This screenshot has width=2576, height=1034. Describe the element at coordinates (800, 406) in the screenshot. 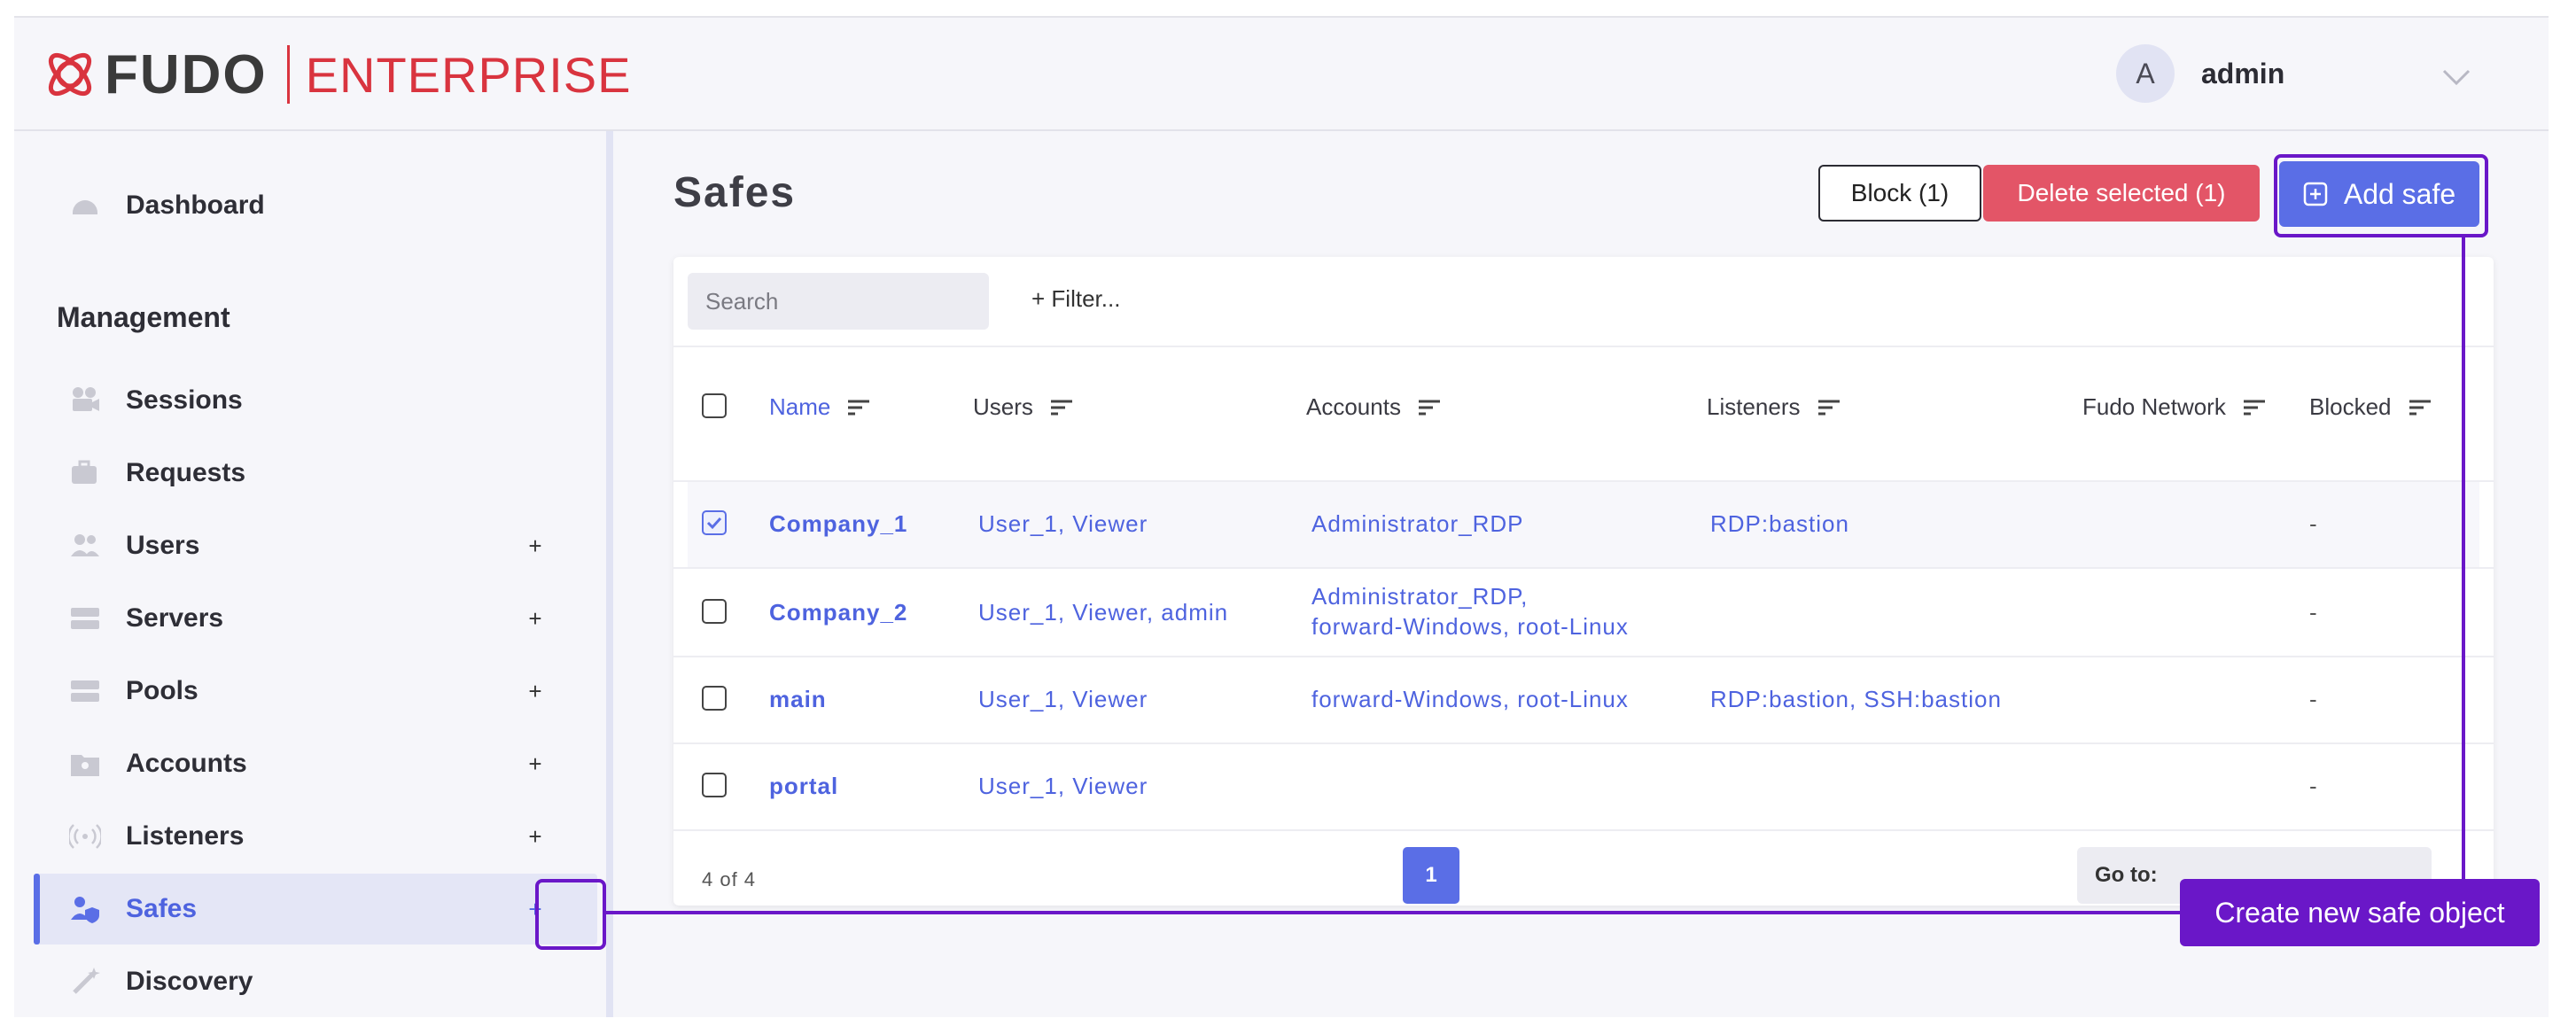

I see `column-label: Name` at that location.